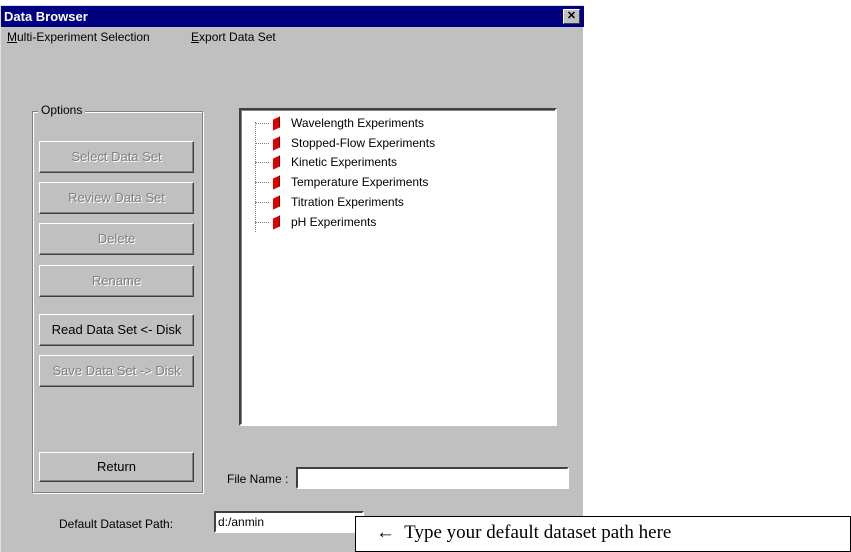 This screenshot has width=851, height=552. Describe the element at coordinates (357, 123) in the screenshot. I see `tree-item-label: Wavelength Experiments` at that location.